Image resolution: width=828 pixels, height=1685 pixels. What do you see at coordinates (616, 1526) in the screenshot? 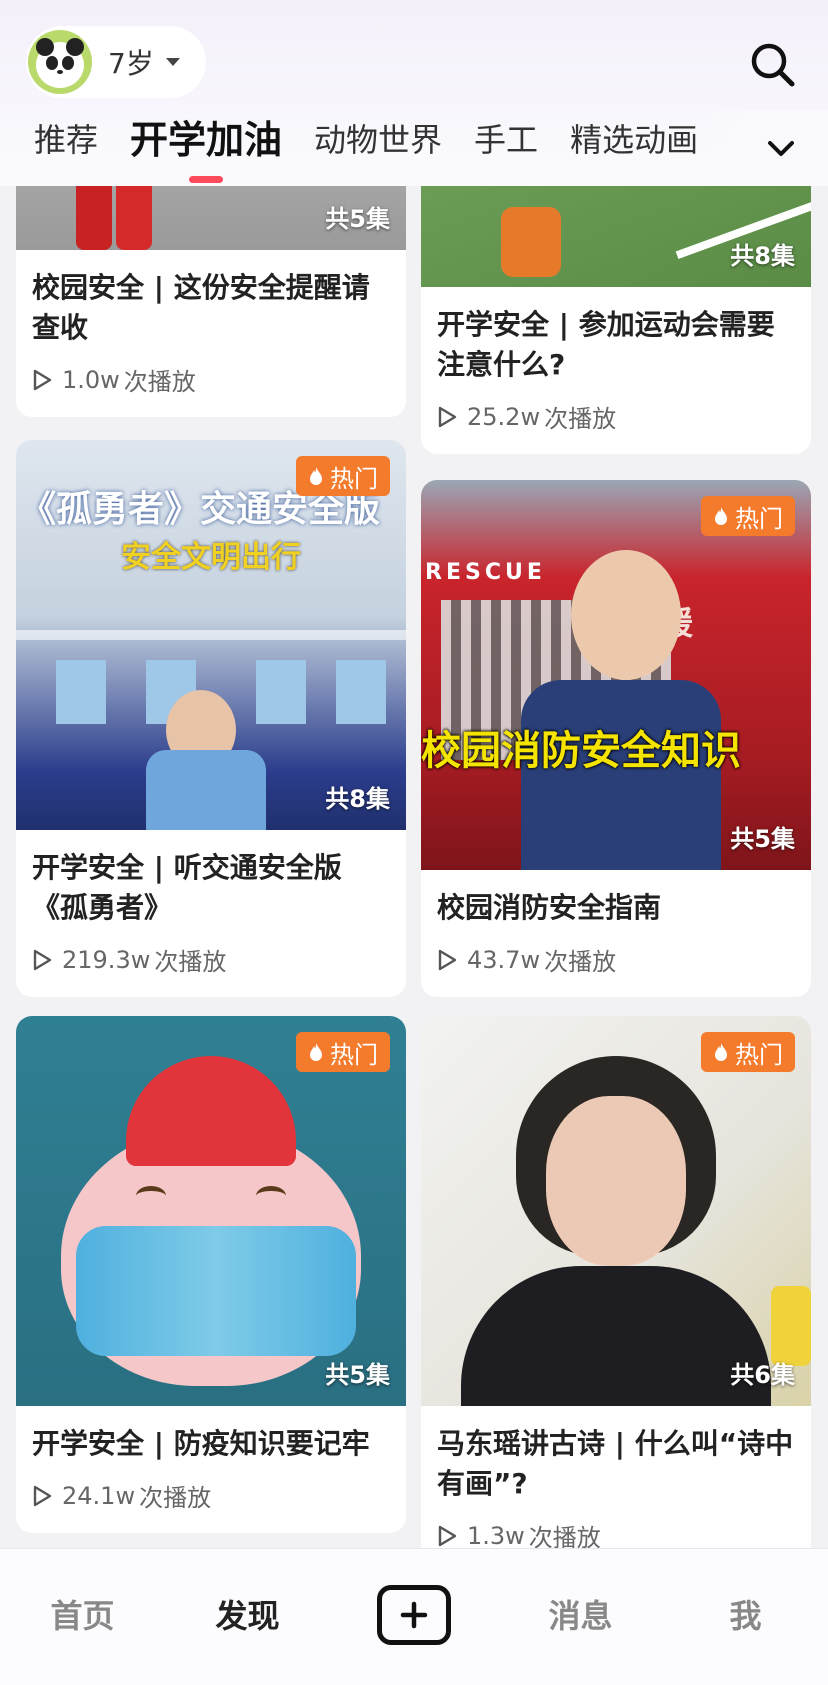
I see `play-count-row: 1.3w 次播放` at bounding box center [616, 1526].